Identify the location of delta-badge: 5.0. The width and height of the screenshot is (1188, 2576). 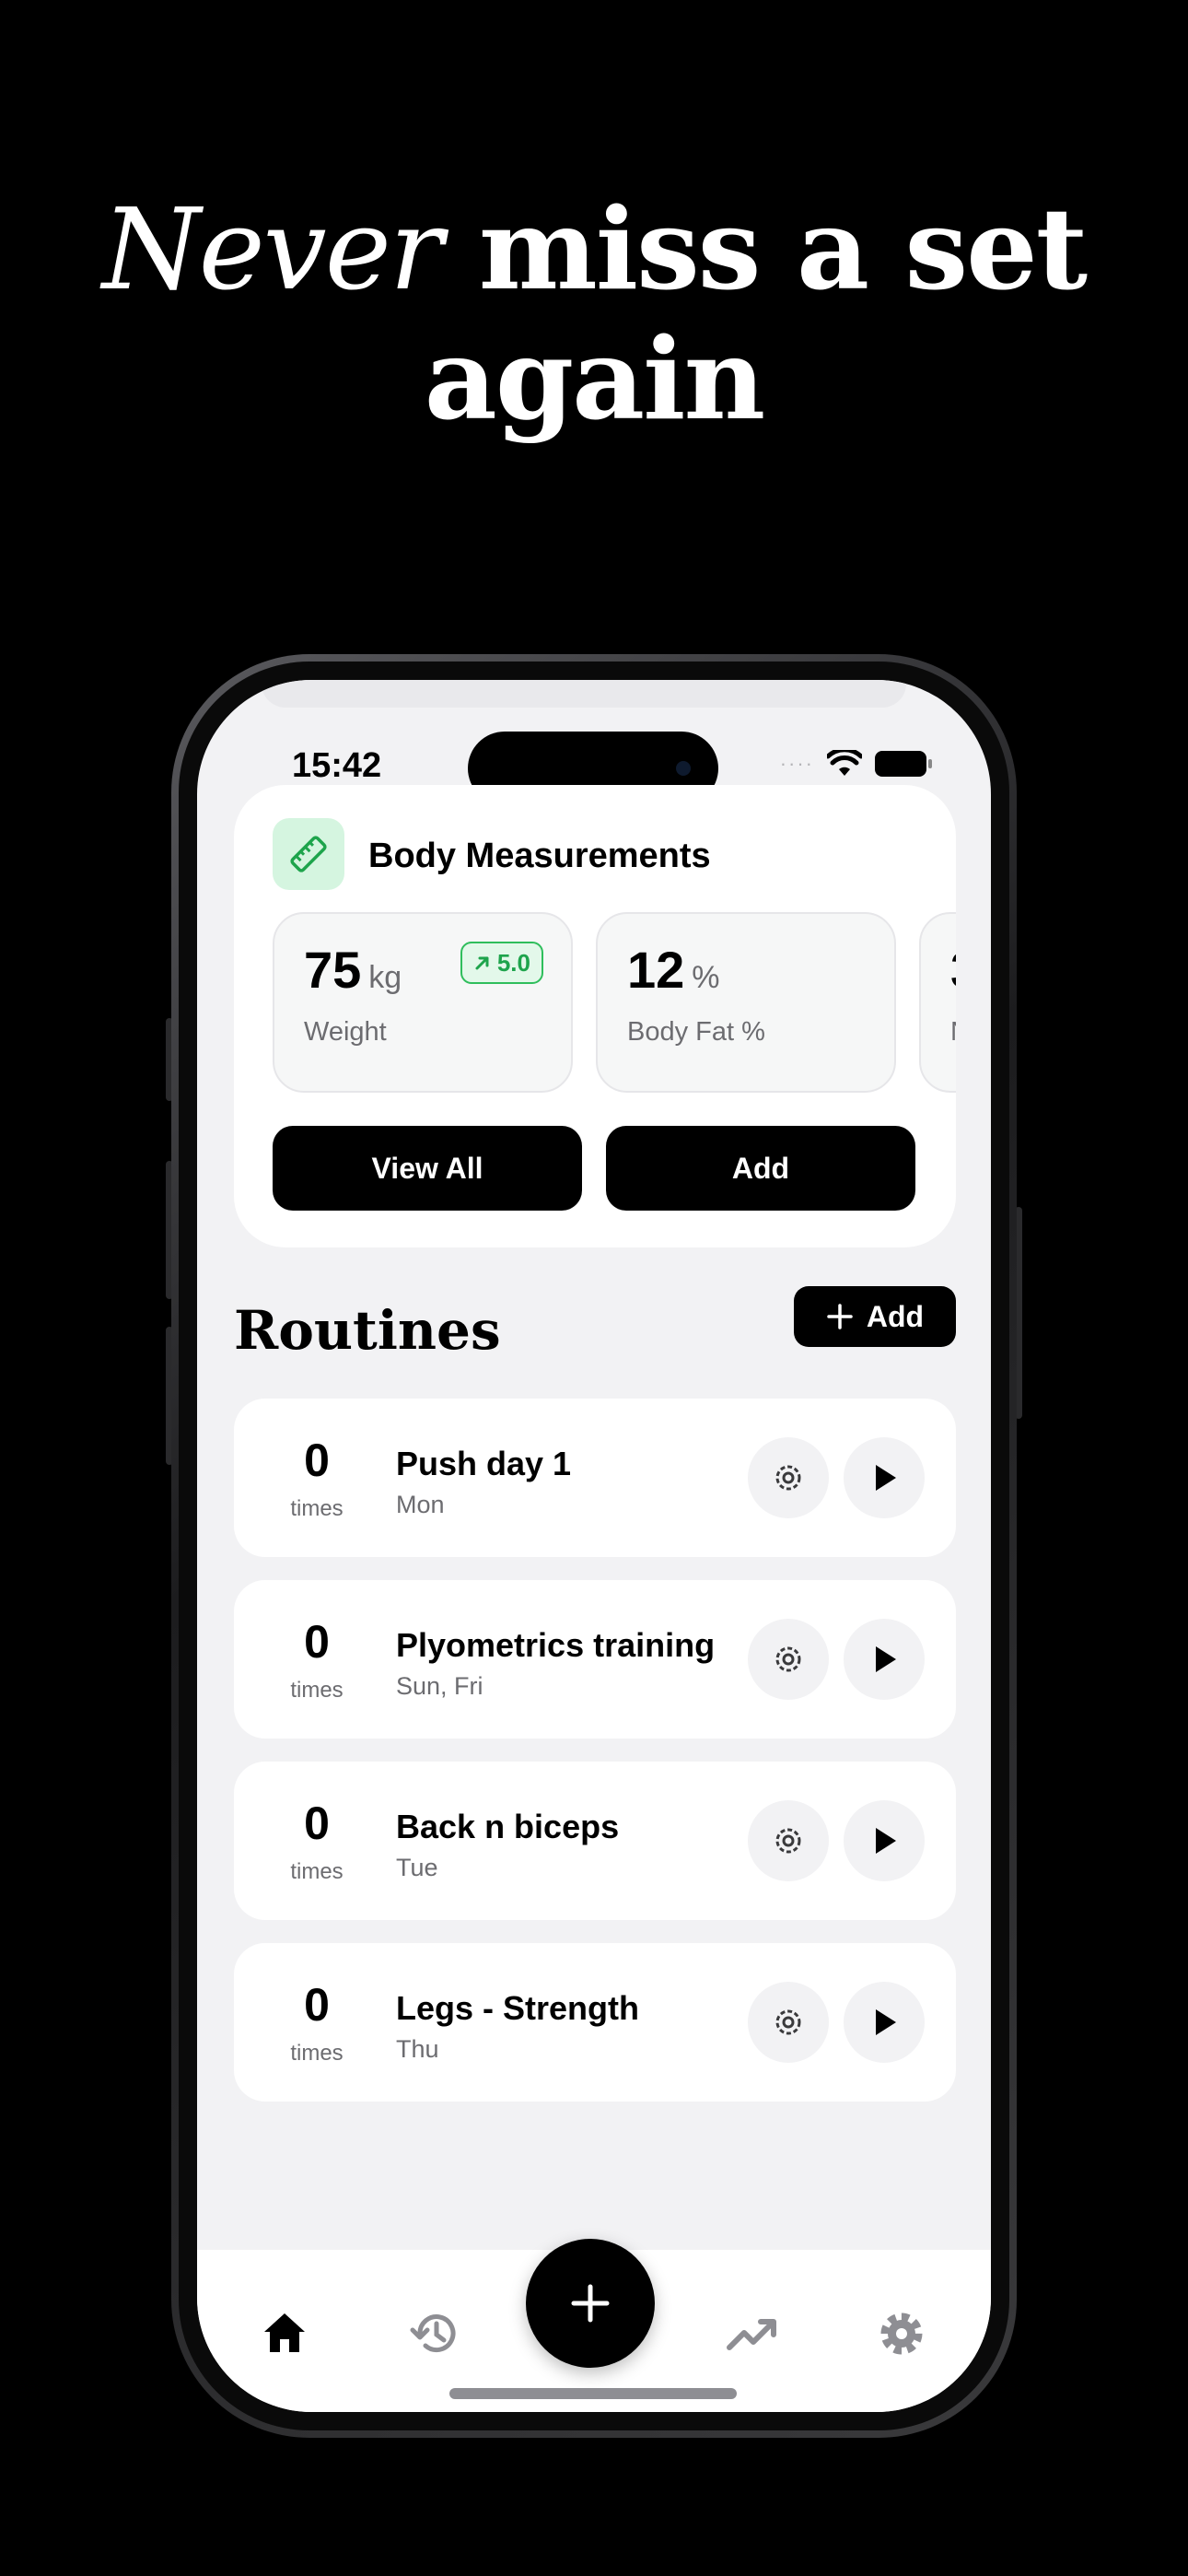
(502, 963).